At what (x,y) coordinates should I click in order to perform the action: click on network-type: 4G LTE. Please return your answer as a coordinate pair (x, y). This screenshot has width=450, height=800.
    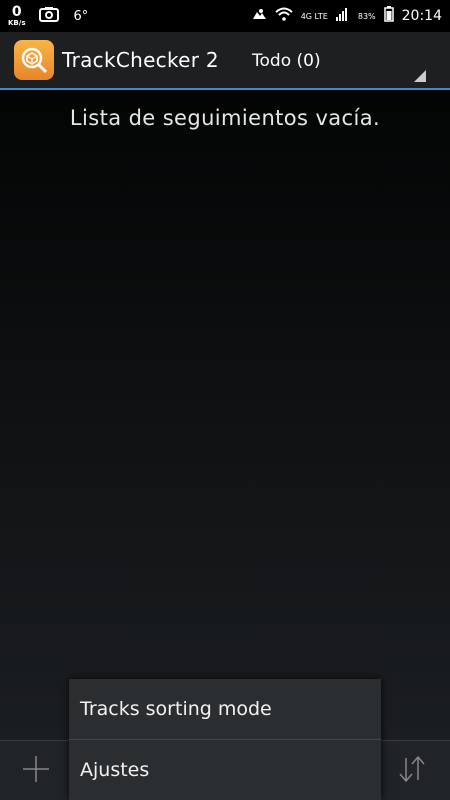
    Looking at the image, I should click on (314, 16).